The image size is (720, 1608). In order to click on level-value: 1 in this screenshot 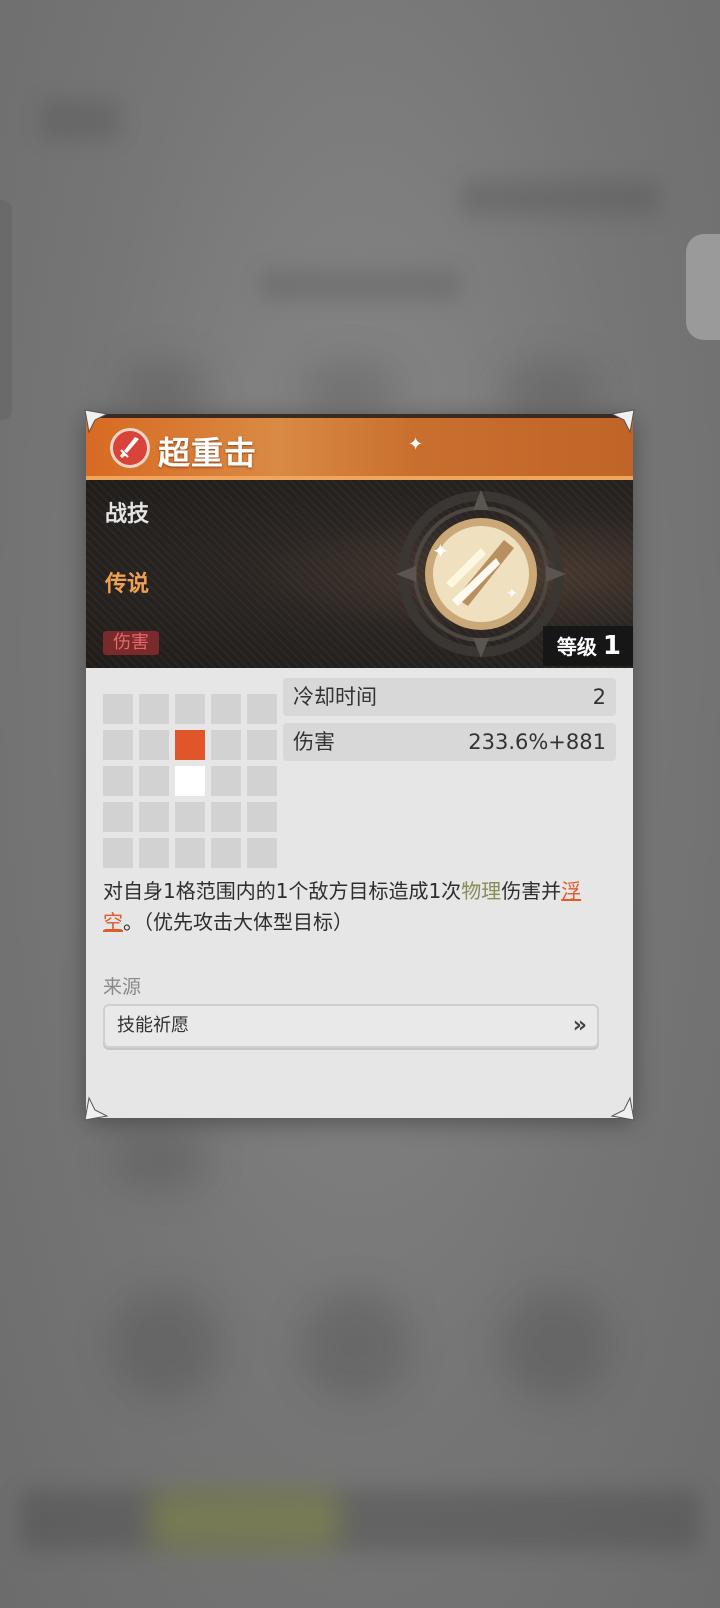, I will do `click(611, 646)`.